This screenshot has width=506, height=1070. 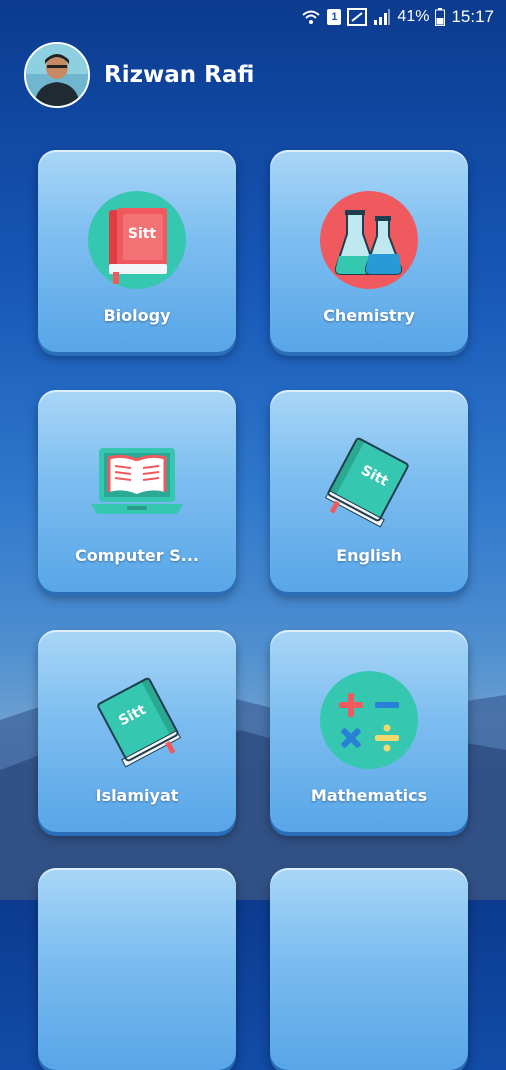 What do you see at coordinates (369, 240) in the screenshot?
I see `flasks-icon` at bounding box center [369, 240].